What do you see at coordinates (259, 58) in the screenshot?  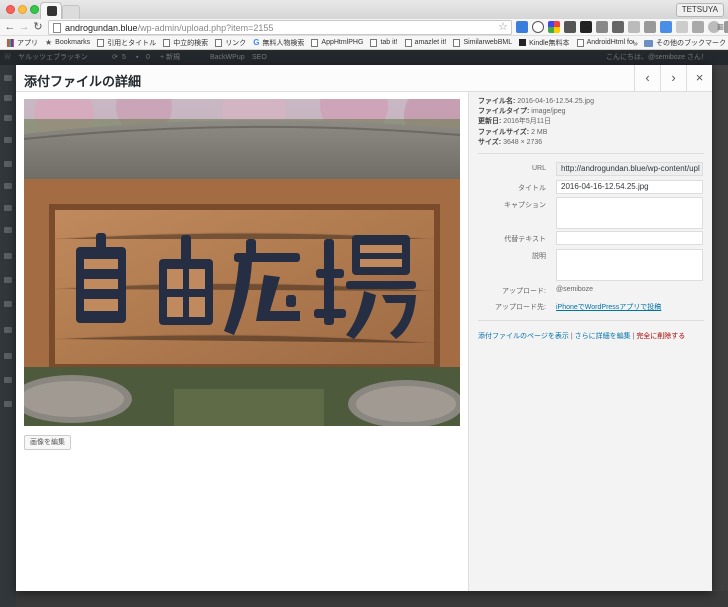 I see `admin-bar-seo: SEO` at bounding box center [259, 58].